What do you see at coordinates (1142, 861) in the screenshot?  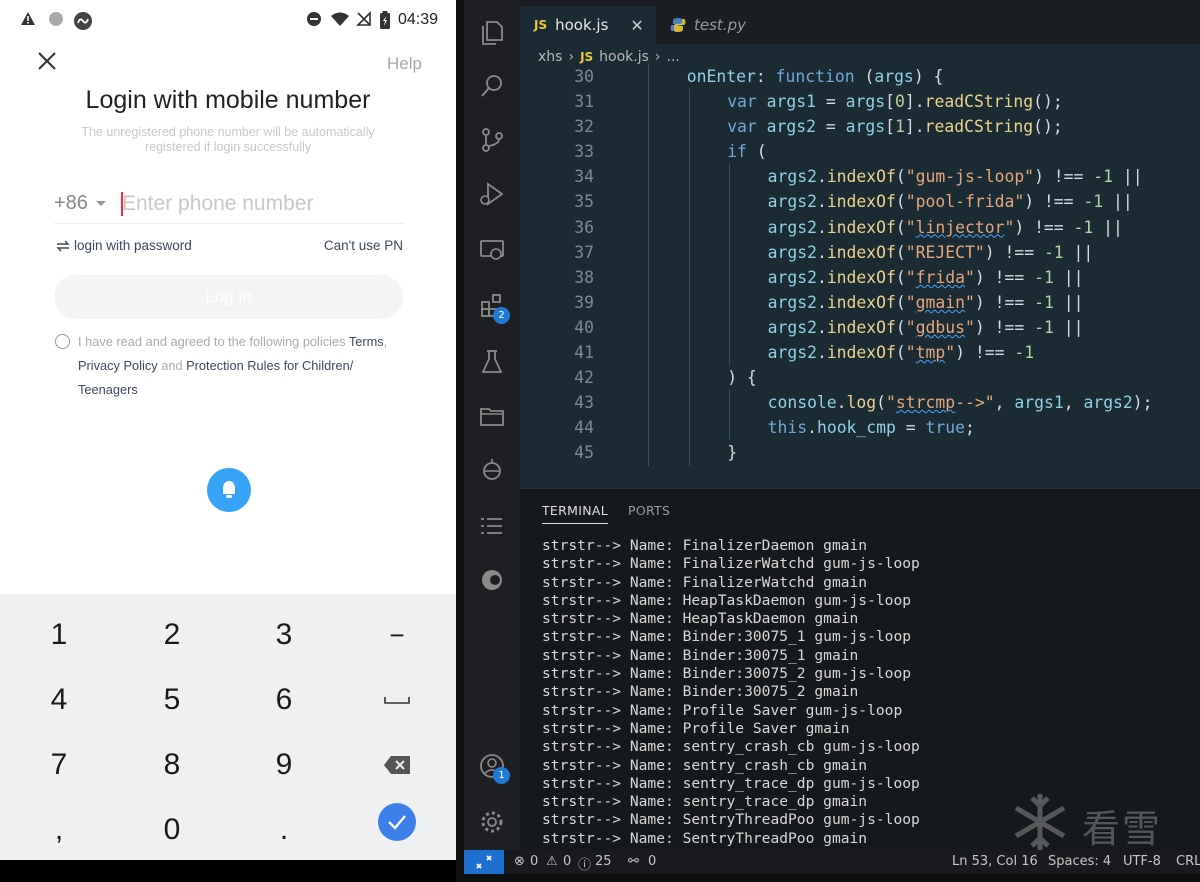 I see `encoding: UTF-8` at bounding box center [1142, 861].